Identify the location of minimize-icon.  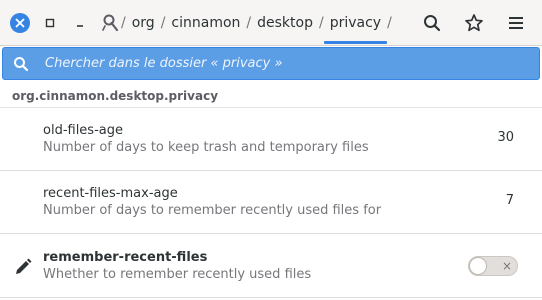
(80, 26).